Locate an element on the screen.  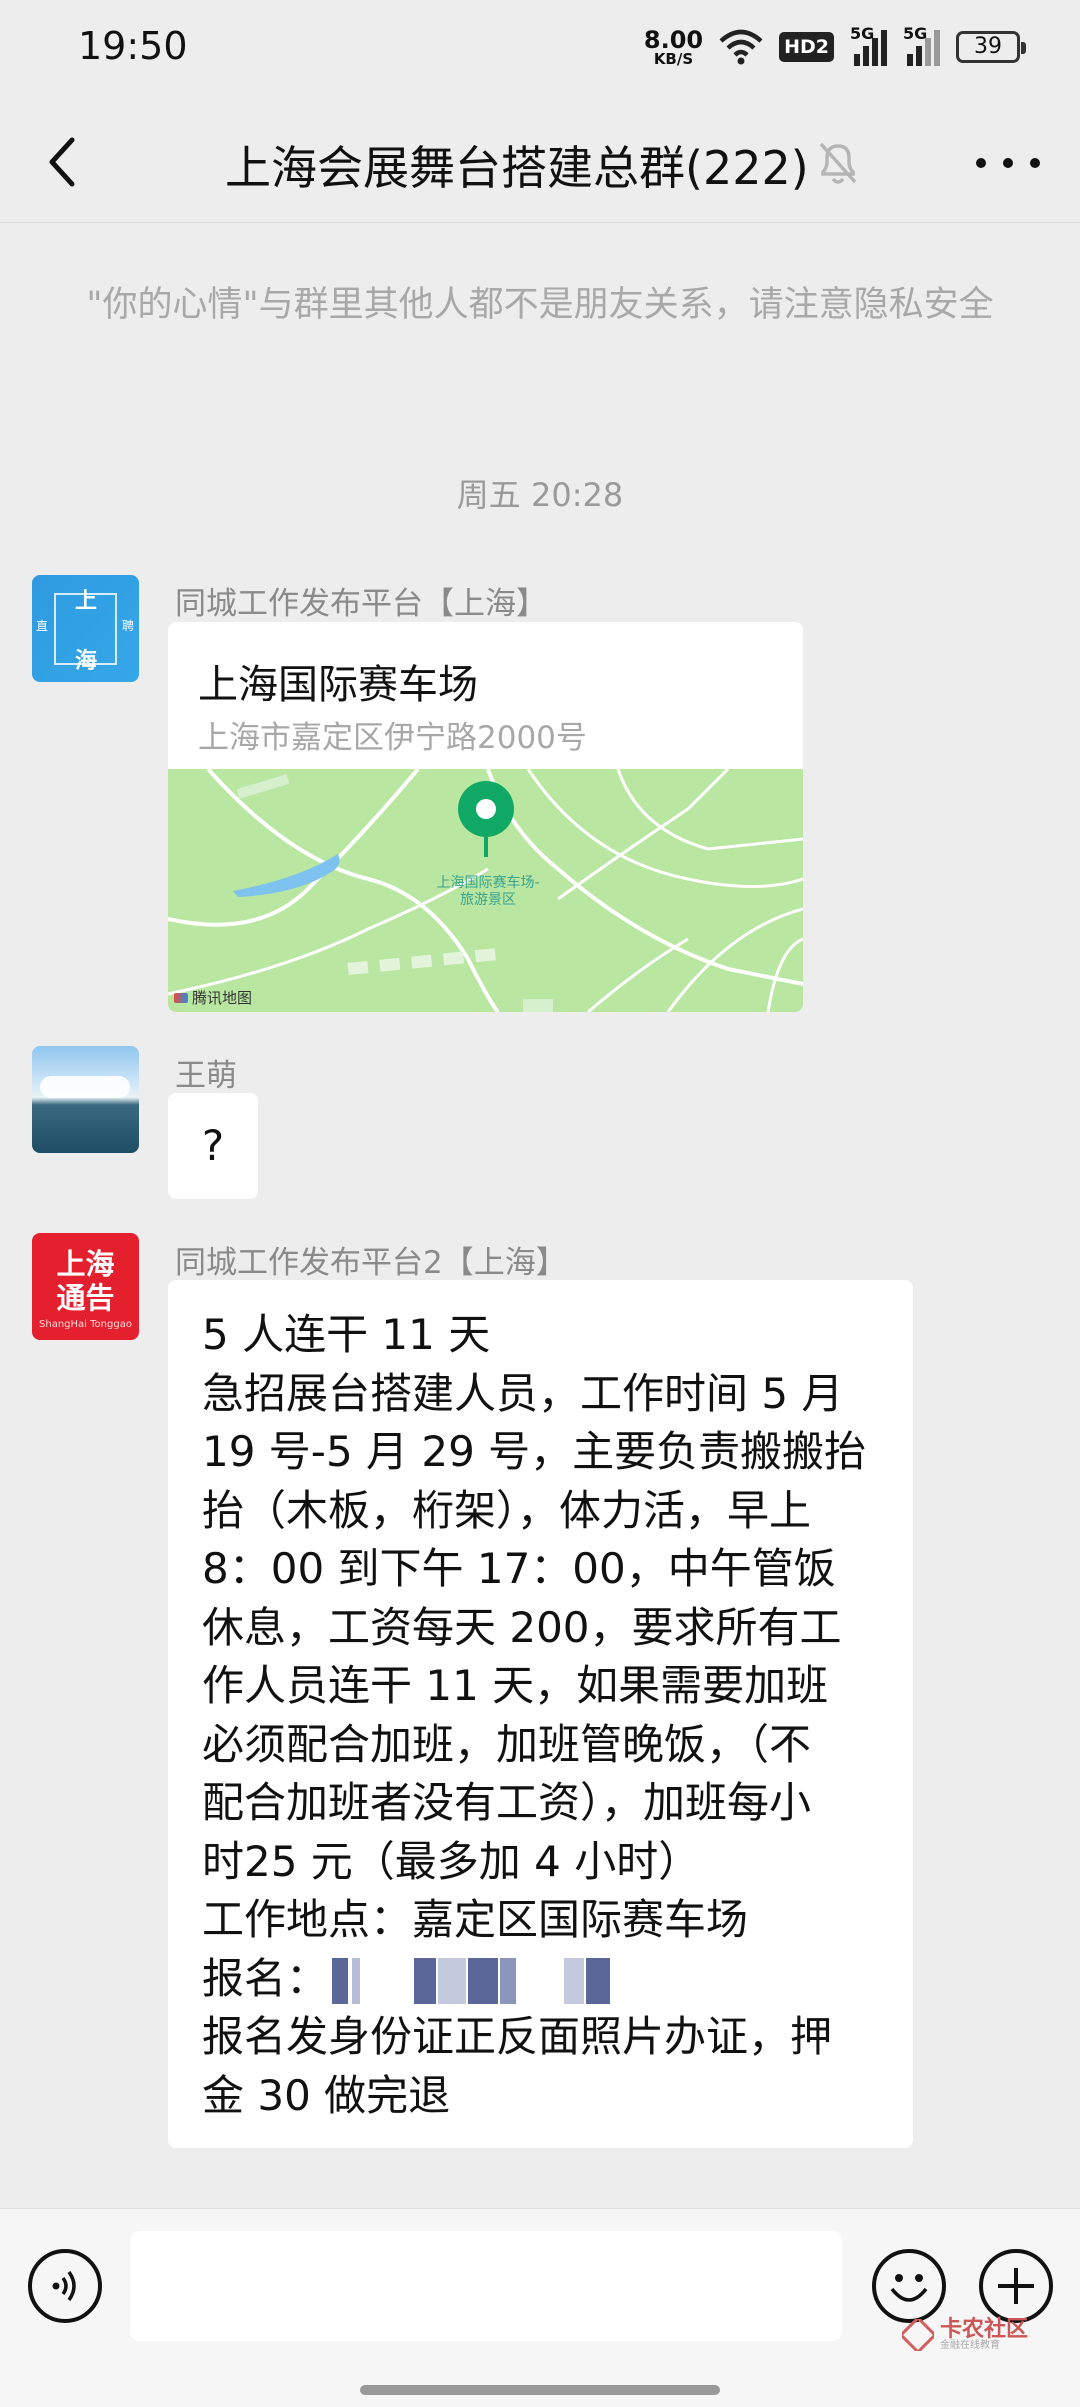
input-bar: 卡农社区 金融在线教育 is located at coordinates (540, 2307).